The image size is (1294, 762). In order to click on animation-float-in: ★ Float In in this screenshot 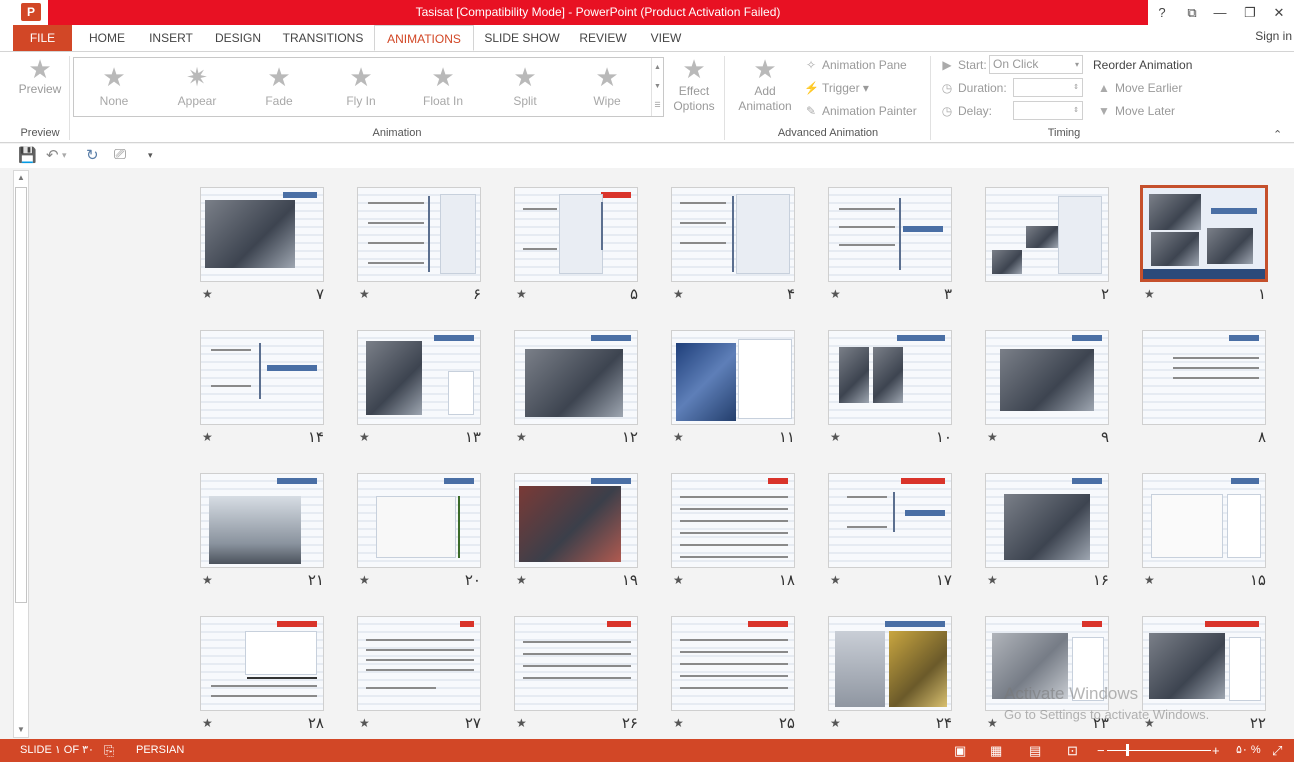, I will do `click(443, 86)`.